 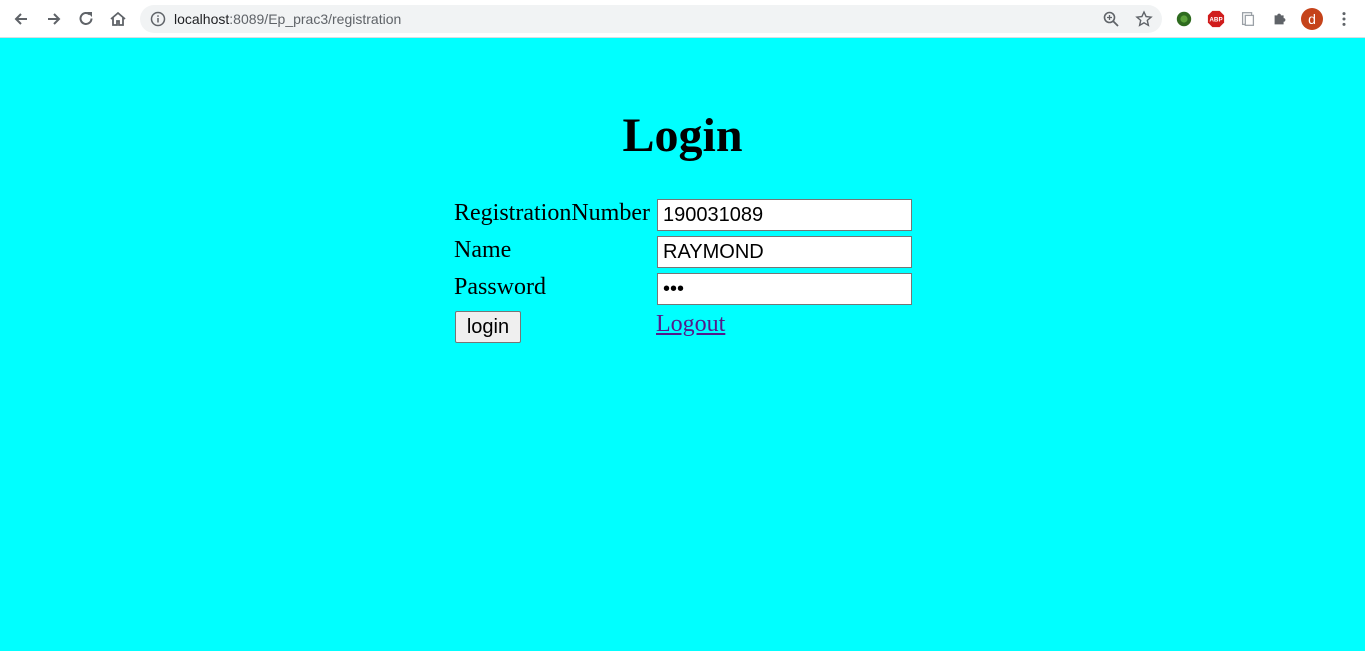 What do you see at coordinates (1144, 19) in the screenshot?
I see `bookmark-star-icon` at bounding box center [1144, 19].